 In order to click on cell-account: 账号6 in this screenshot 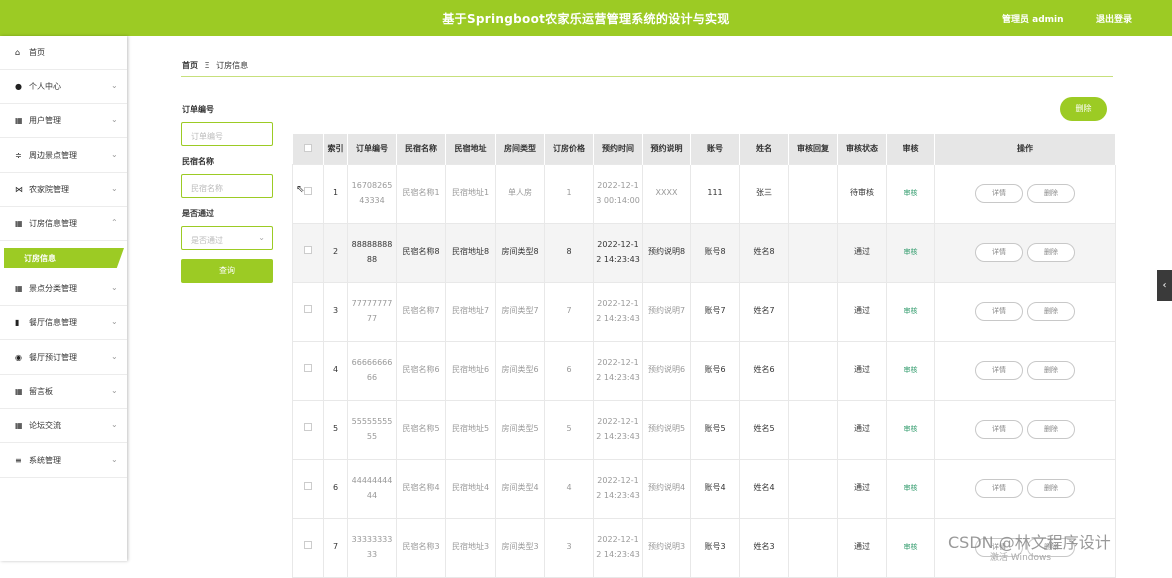, I will do `click(715, 370)`.